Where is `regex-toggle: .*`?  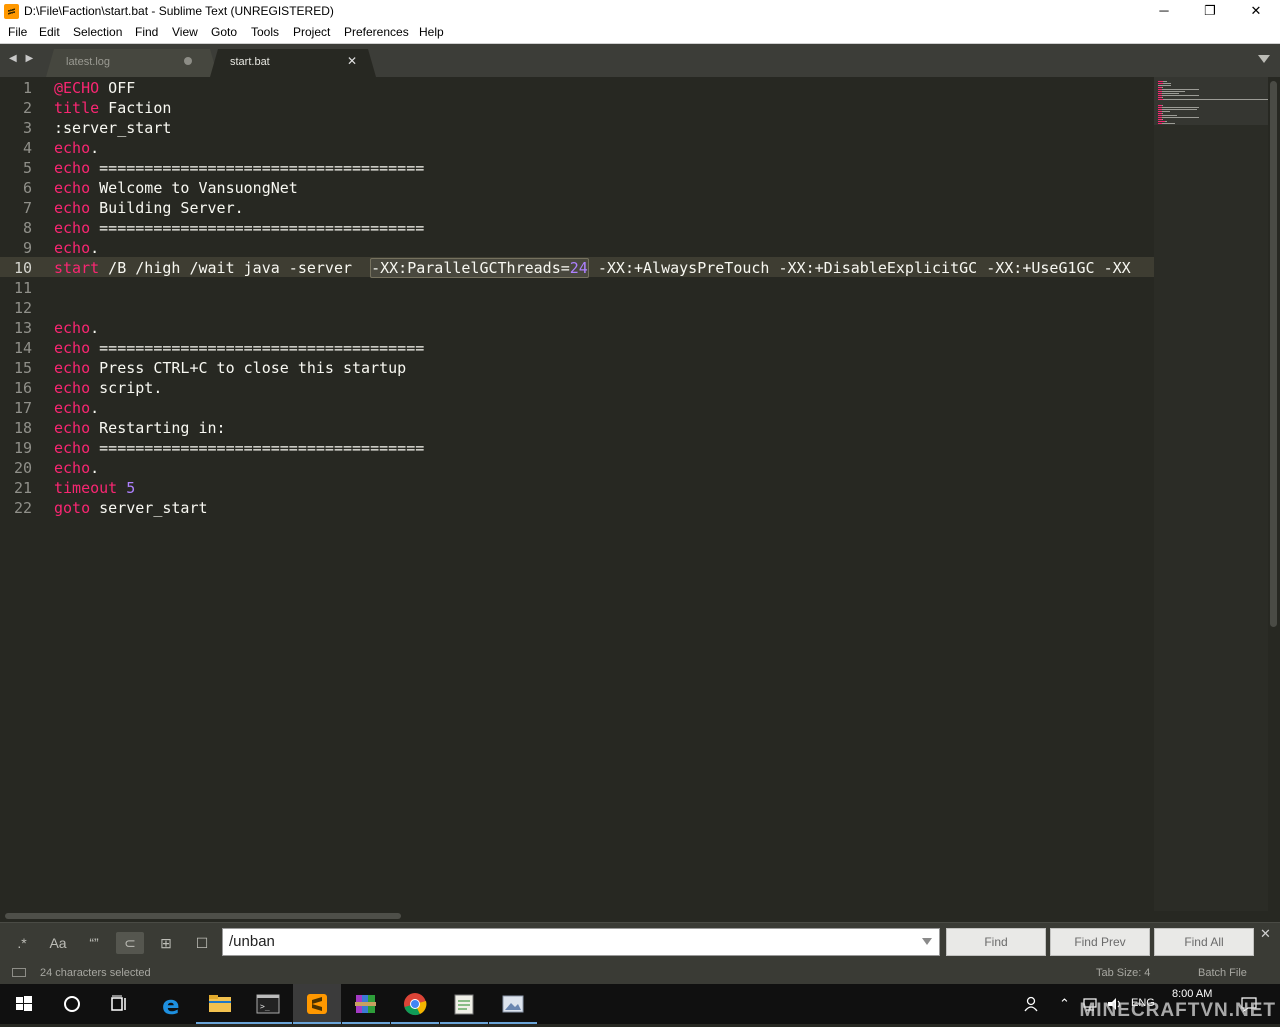 regex-toggle: .* is located at coordinates (22, 943).